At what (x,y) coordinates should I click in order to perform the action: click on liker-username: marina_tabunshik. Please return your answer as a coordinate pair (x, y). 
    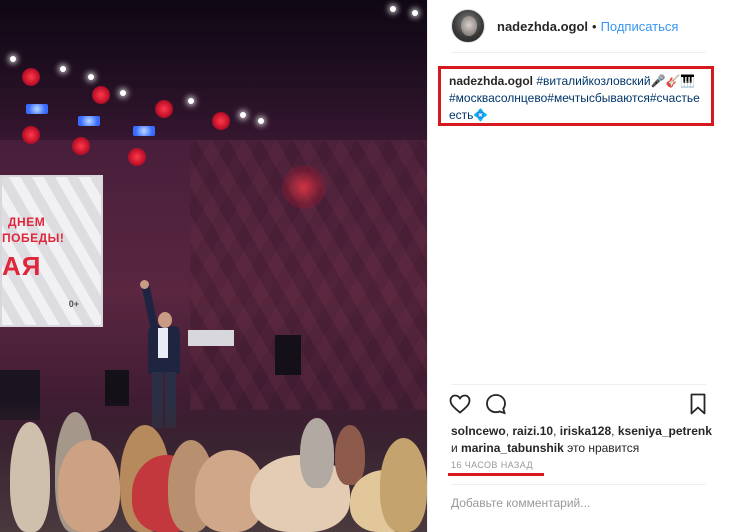
    Looking at the image, I should click on (512, 448).